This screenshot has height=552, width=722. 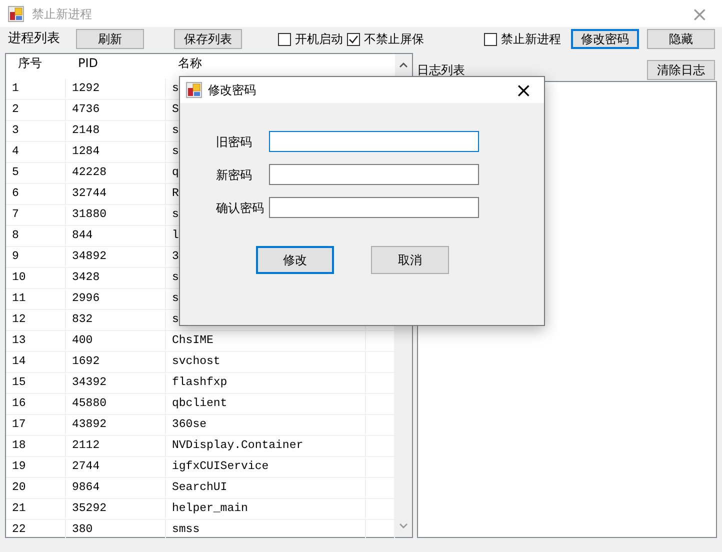 I want to click on table-cell-text: flashfxp, so click(x=200, y=383).